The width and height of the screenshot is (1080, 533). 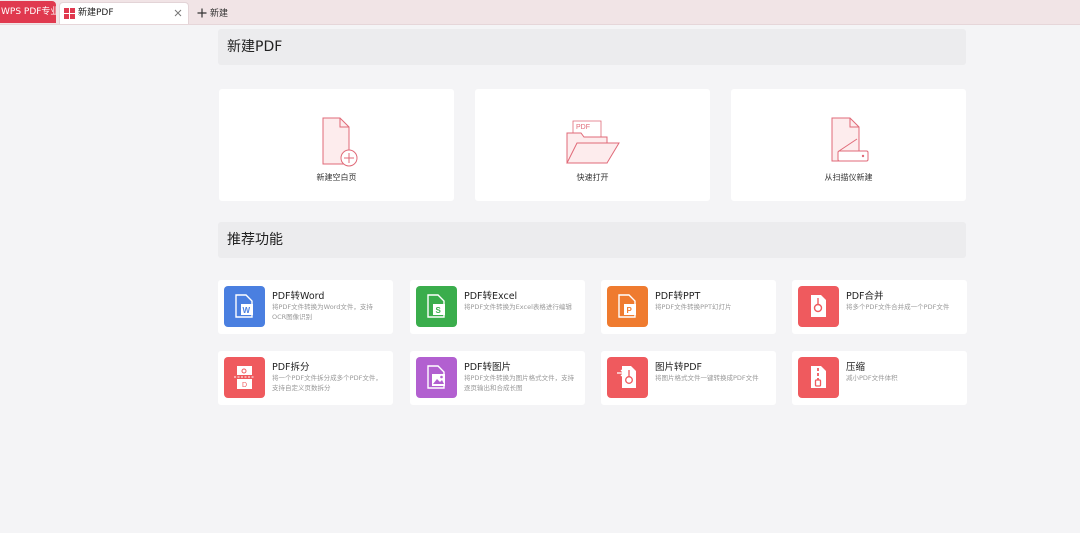 I want to click on feature-compress: 压缩 减小PDF文件体积, so click(x=879, y=378).